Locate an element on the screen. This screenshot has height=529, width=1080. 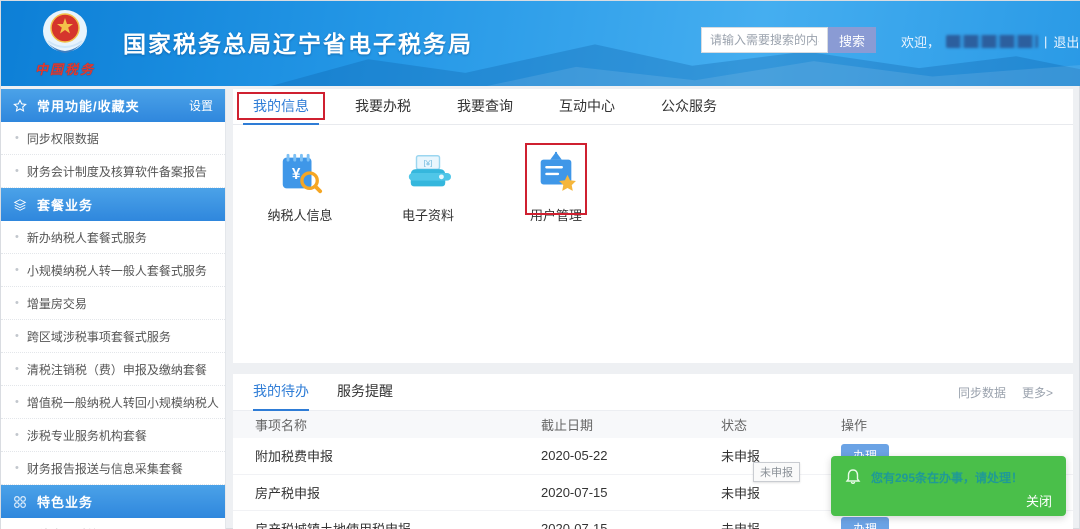
col-deadline: 截止日期 is located at coordinates (623, 424).